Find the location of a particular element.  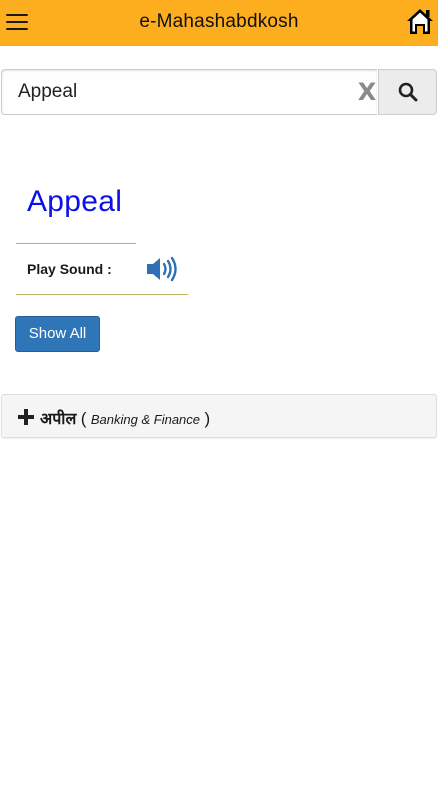

meaning-heading: अपील ( Banking & Finance ) is located at coordinates (125, 418).